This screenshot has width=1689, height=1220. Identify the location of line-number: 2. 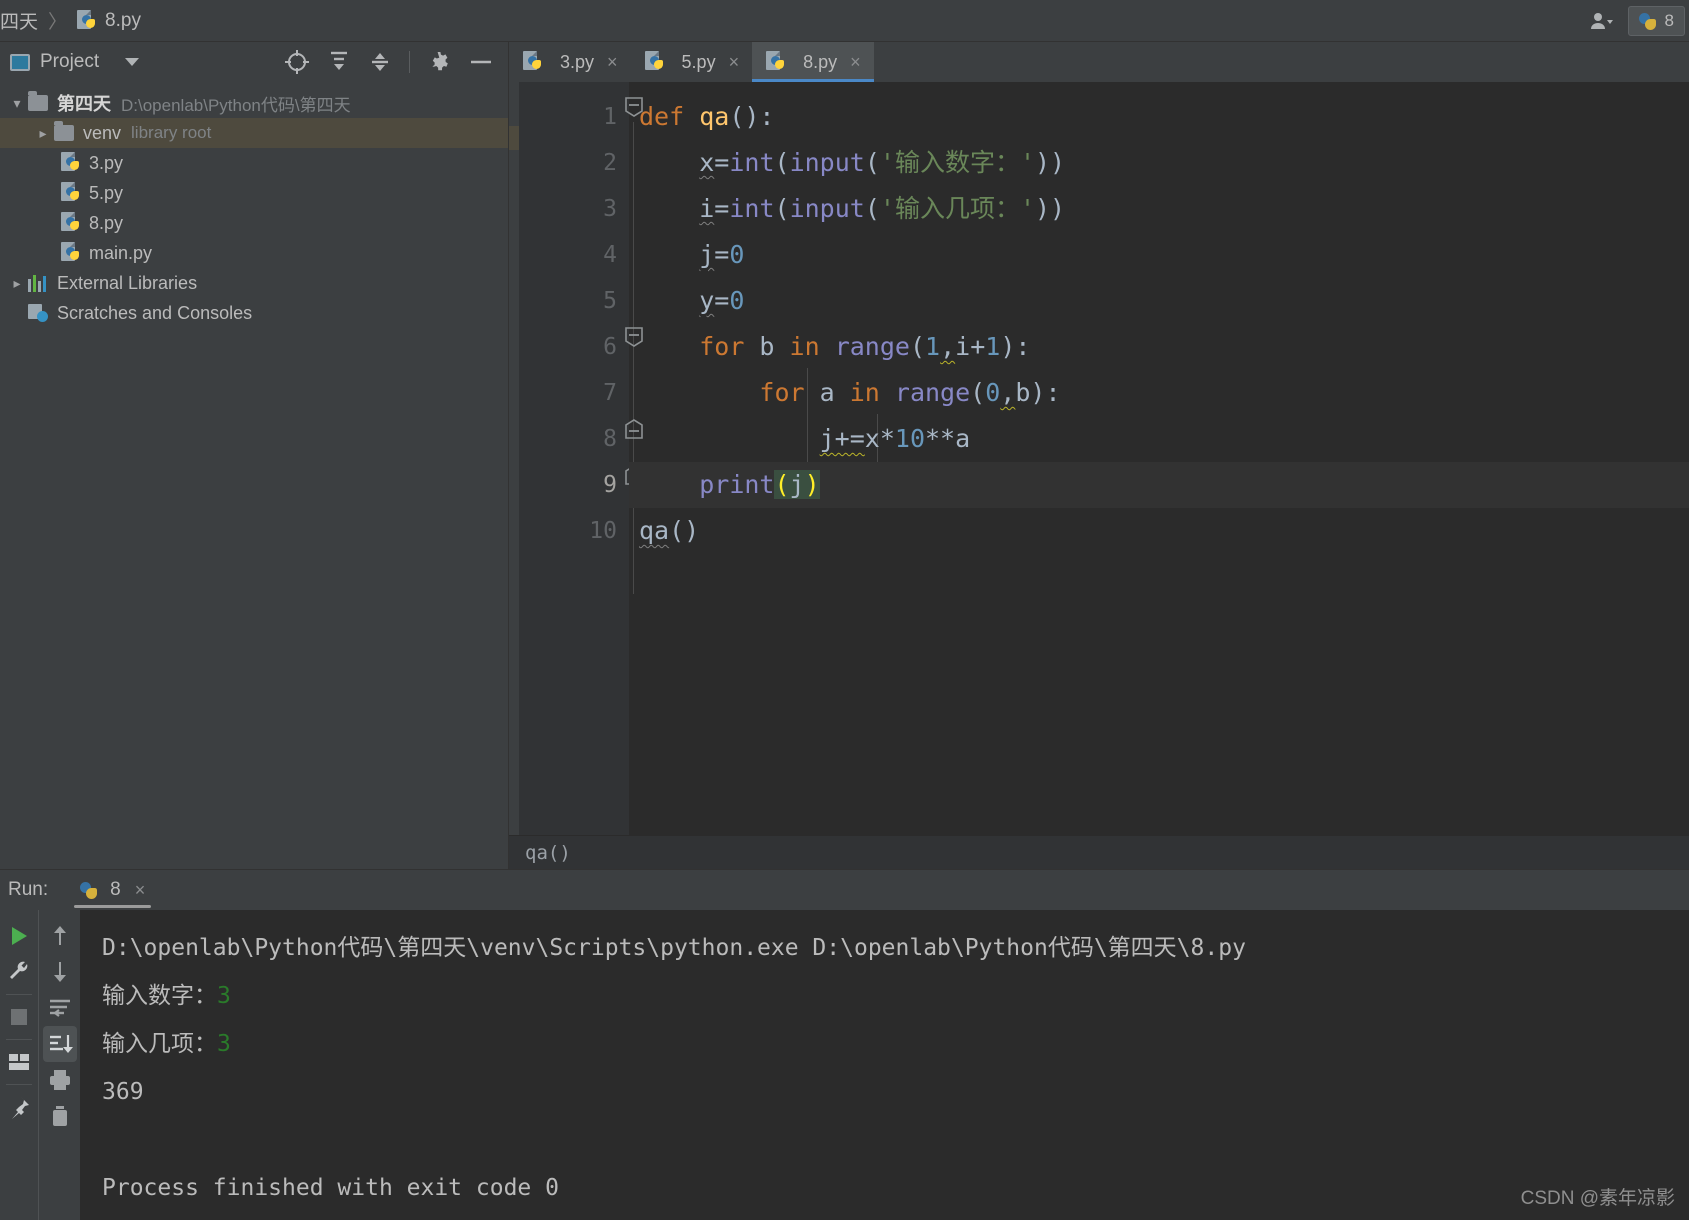
(610, 163).